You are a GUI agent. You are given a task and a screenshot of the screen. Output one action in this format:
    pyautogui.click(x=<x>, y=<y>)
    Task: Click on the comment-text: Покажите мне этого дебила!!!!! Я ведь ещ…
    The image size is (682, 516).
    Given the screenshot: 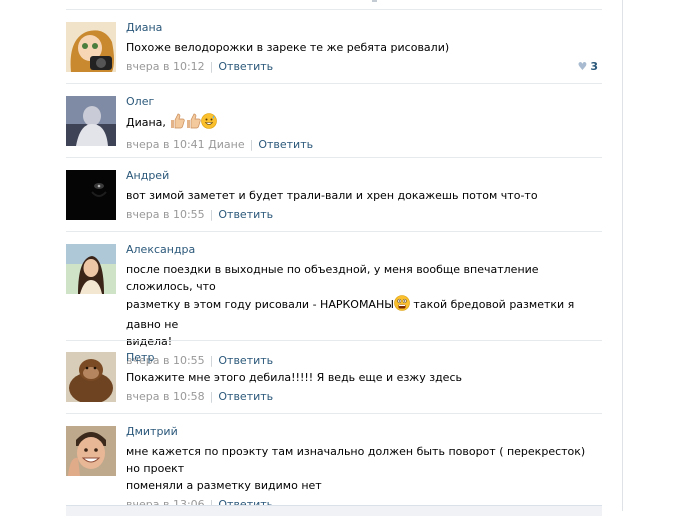 What is the action you would take?
    pyautogui.click(x=294, y=377)
    